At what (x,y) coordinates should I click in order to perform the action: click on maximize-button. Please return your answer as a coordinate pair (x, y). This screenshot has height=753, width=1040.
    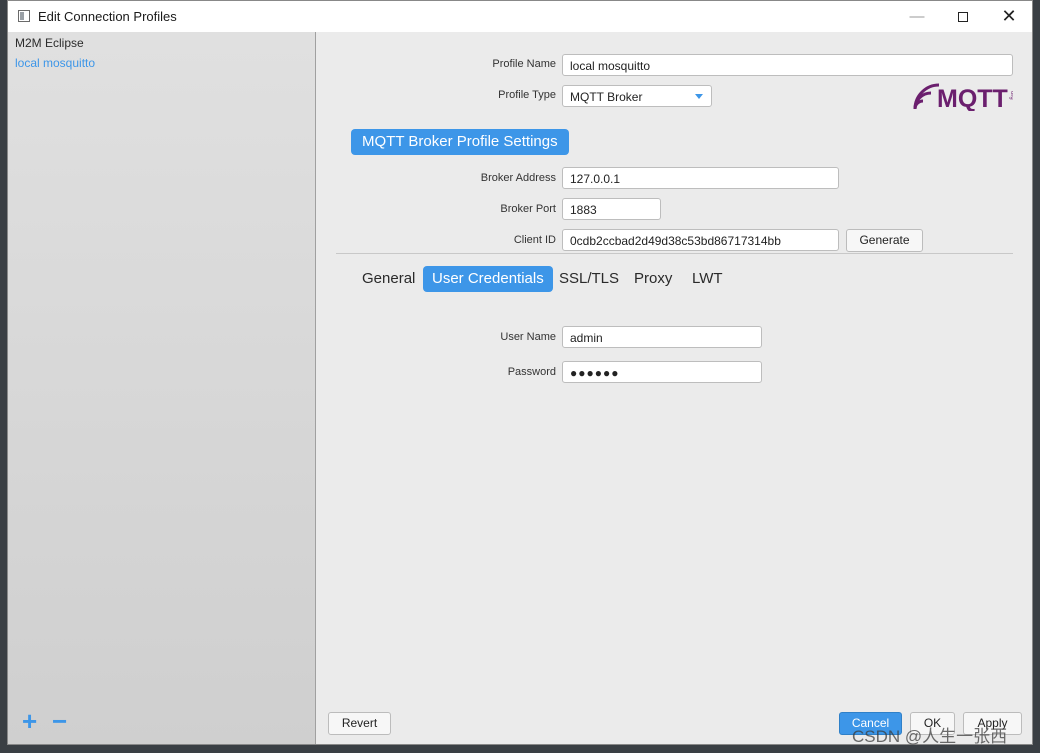
    Looking at the image, I should click on (963, 16).